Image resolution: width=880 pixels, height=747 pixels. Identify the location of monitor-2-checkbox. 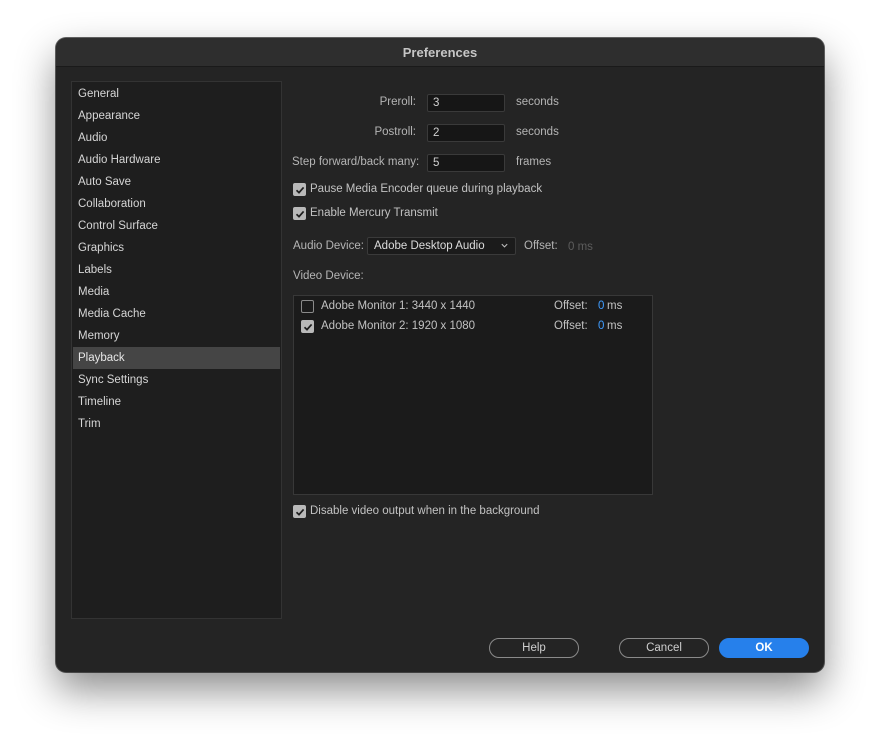
(307, 326).